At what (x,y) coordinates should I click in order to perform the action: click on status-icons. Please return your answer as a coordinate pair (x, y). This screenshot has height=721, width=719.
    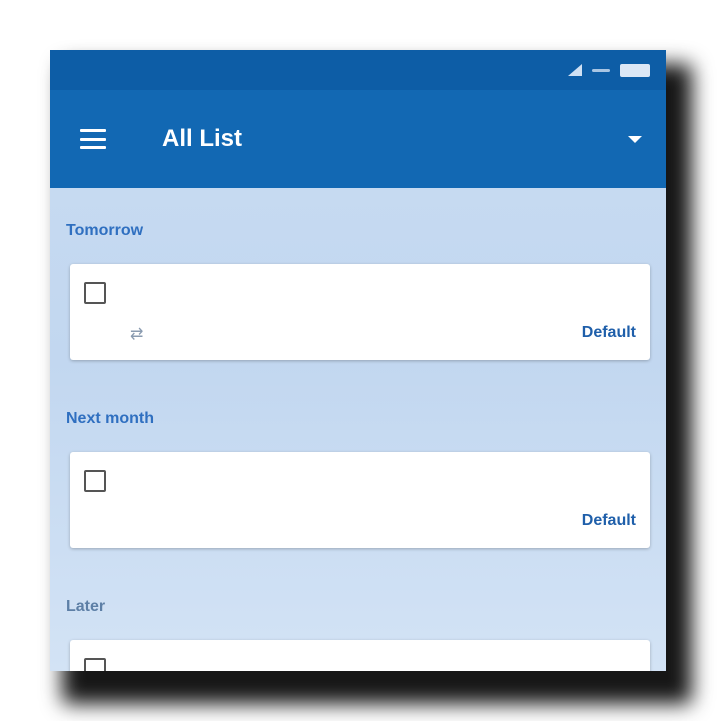
    Looking at the image, I should click on (608, 70).